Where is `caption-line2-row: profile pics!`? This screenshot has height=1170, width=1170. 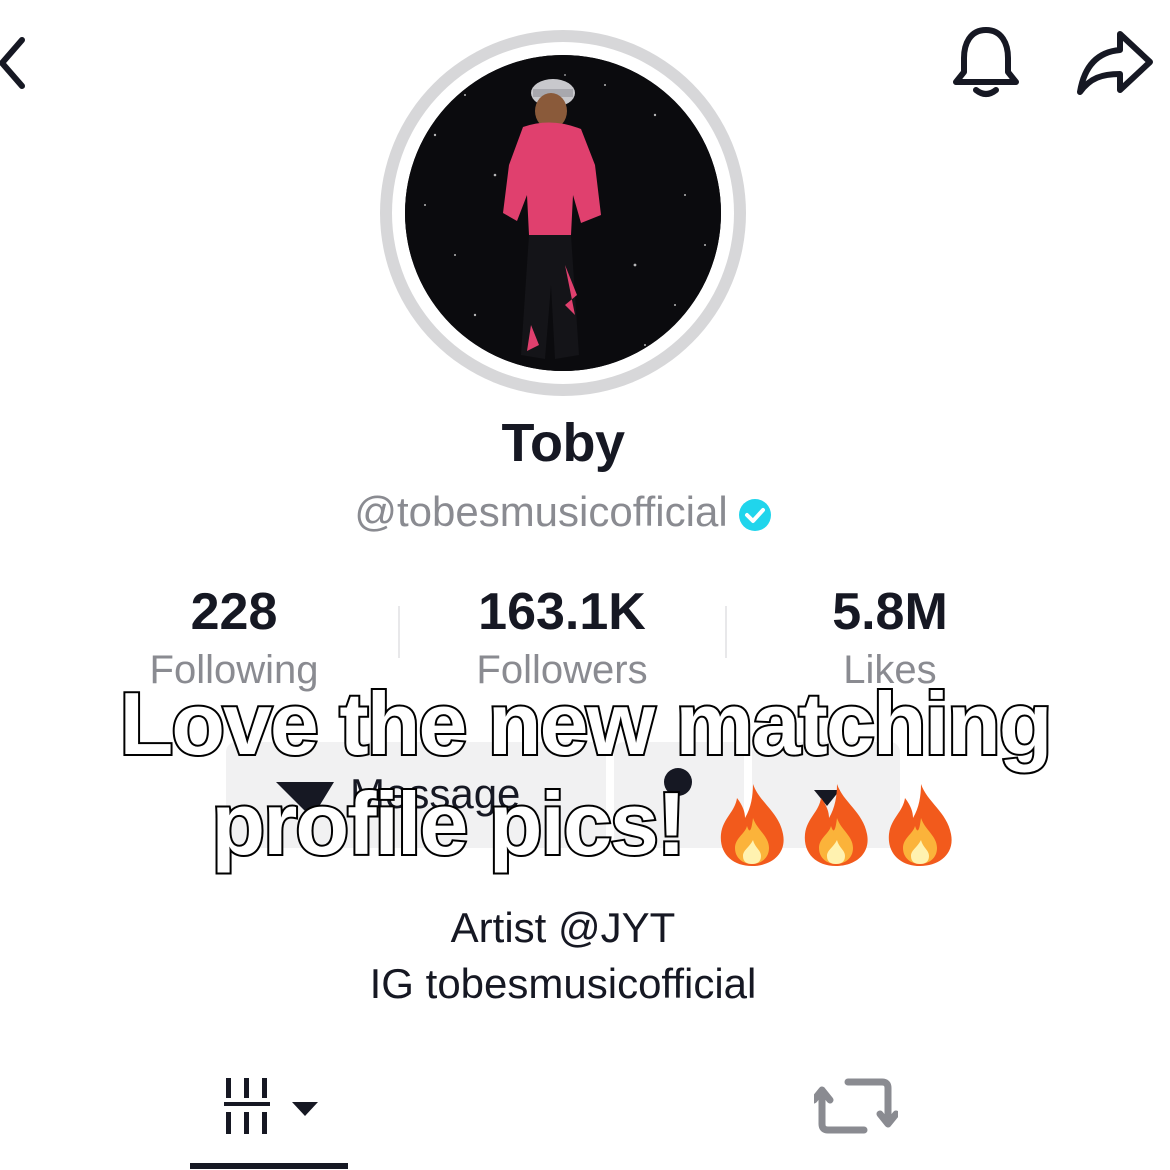 caption-line2-row: profile pics! is located at coordinates (585, 823).